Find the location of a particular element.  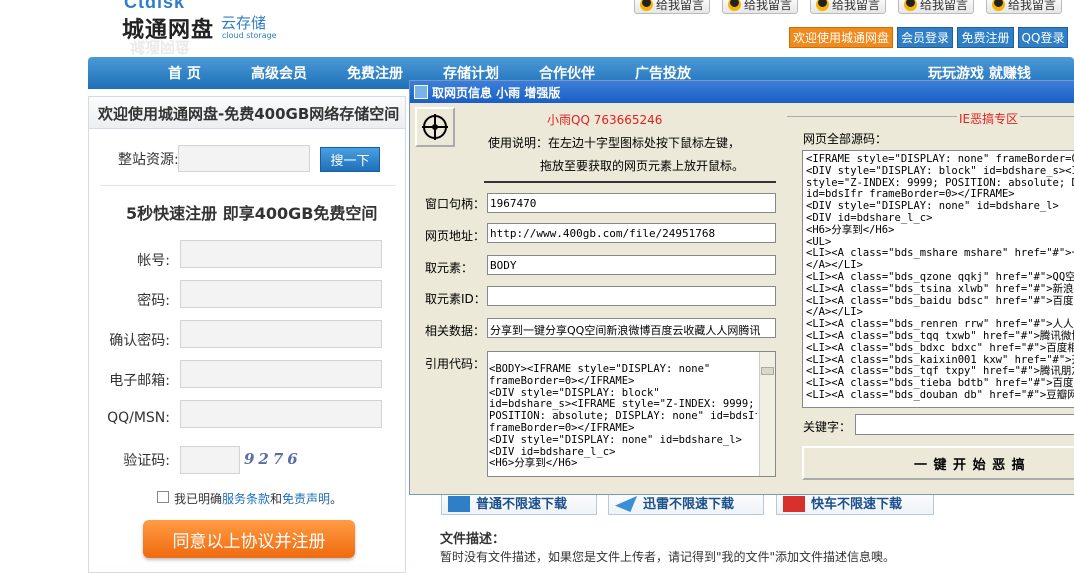

desc-text: 暂时没有文件描述，如果您是文件上传者，请记得到"我的文件"添加文件描述信息噢。 is located at coordinates (668, 557).